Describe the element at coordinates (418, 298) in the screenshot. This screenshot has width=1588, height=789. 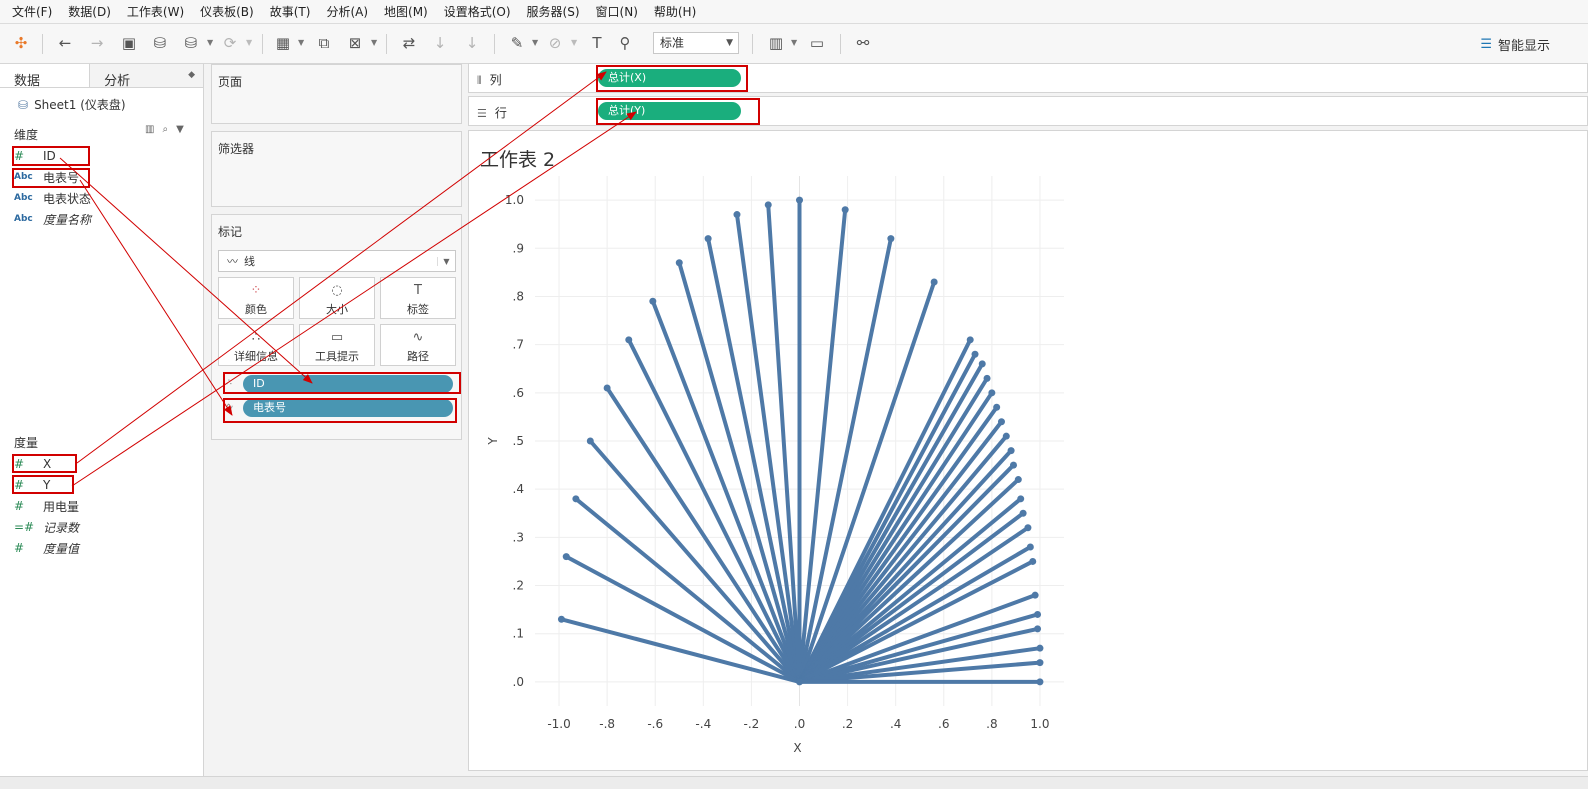
I see `label-button: T 标签` at that location.